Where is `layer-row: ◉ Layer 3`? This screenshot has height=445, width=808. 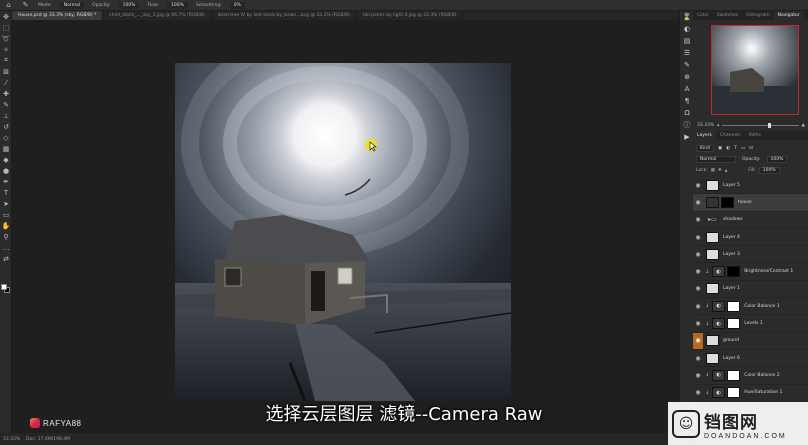 layer-row: ◉ Layer 3 is located at coordinates (750, 255).